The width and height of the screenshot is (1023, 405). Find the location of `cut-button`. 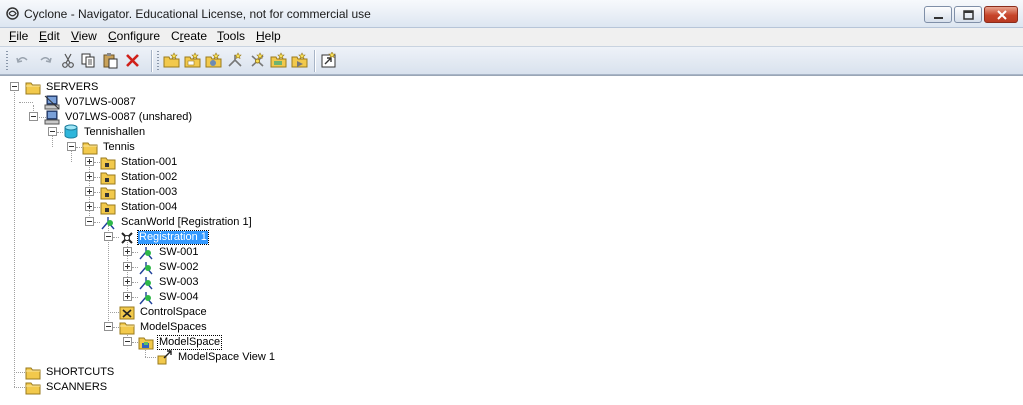

cut-button is located at coordinates (68, 60).